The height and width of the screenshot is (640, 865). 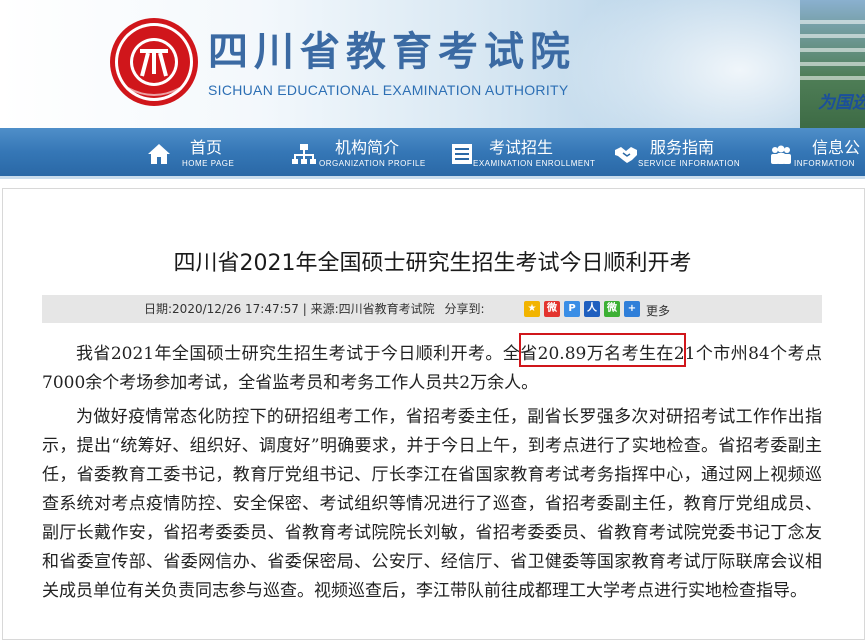 I want to click on nav-label-information: 信息公, so click(x=836, y=147).